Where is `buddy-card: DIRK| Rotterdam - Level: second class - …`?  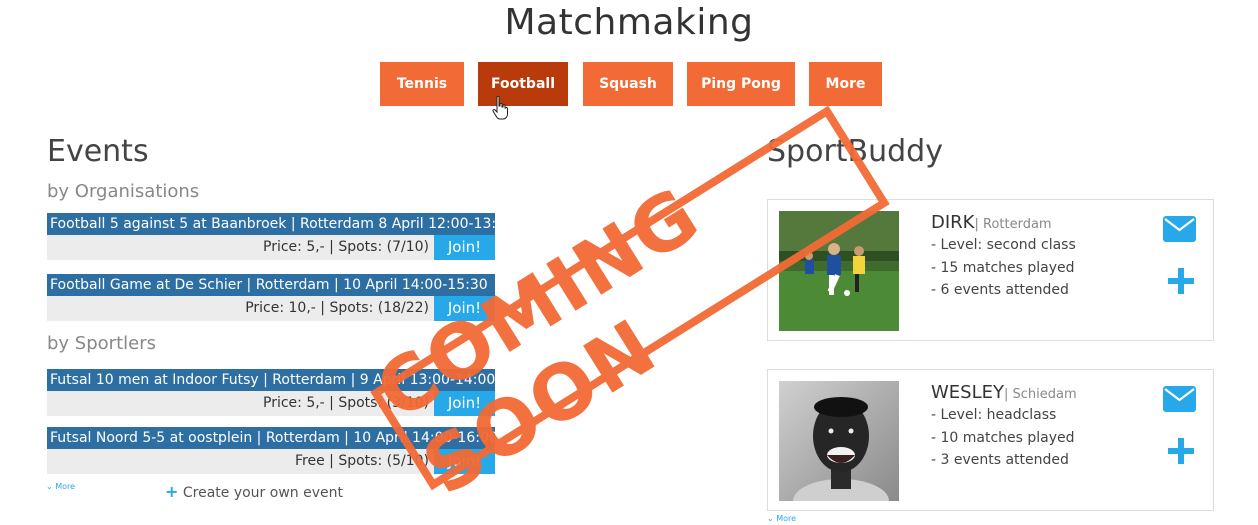 buddy-card: DIRK| Rotterdam - Level: second class - … is located at coordinates (990, 270).